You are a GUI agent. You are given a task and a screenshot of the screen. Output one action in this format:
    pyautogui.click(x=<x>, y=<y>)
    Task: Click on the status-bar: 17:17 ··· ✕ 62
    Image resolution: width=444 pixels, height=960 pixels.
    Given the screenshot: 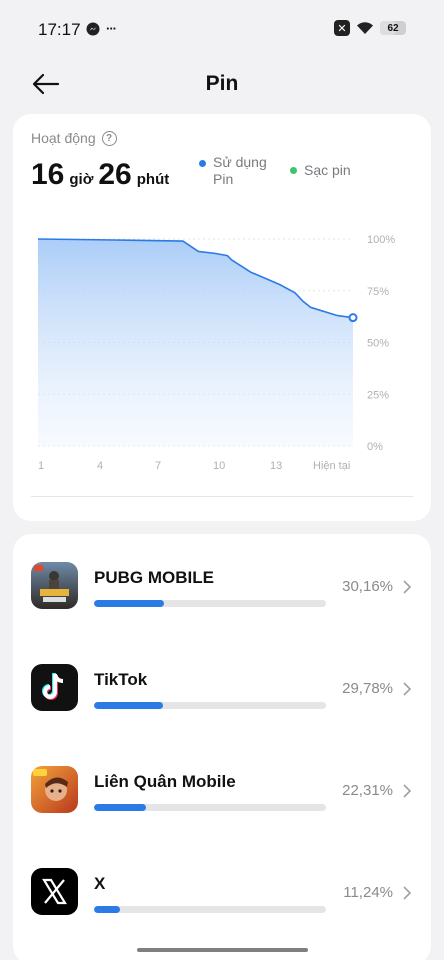 What is the action you would take?
    pyautogui.click(x=222, y=30)
    